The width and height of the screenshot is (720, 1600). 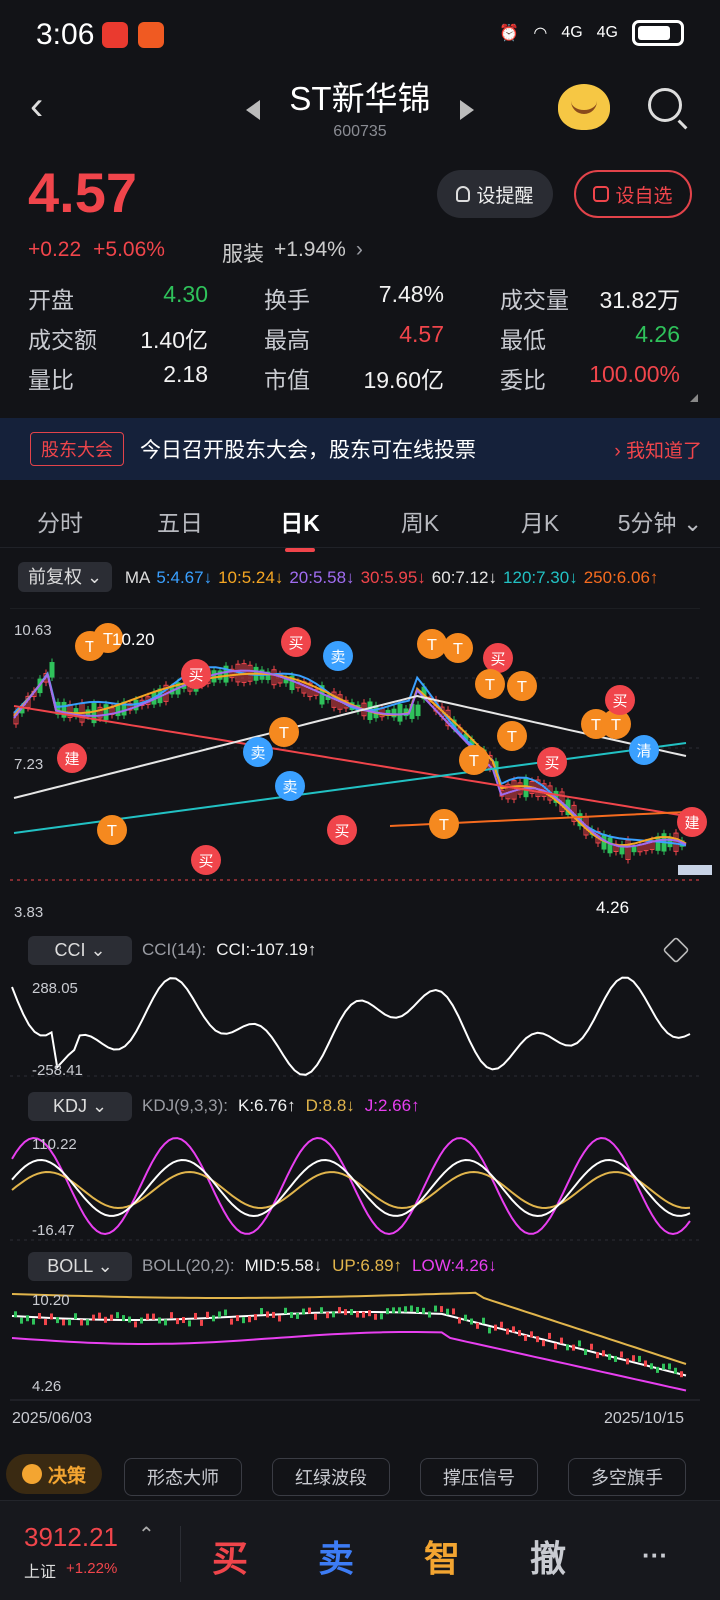 I want to click on signal-label: 卖, so click(x=289, y=787).